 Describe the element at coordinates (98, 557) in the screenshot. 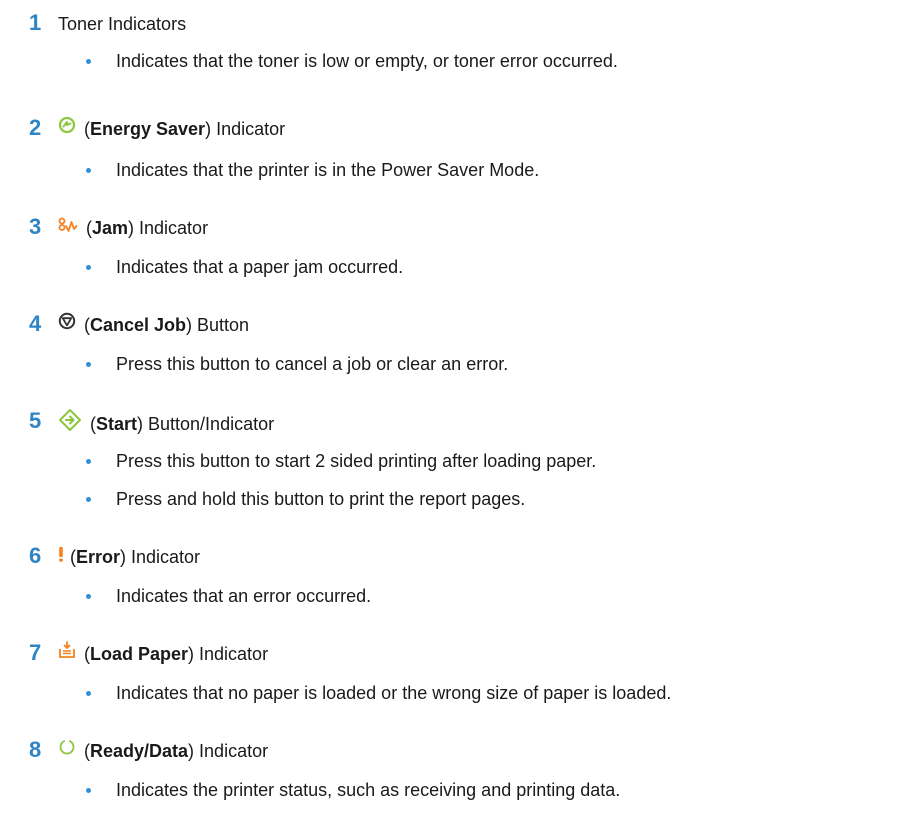

I see `indicator-name: Error` at that location.